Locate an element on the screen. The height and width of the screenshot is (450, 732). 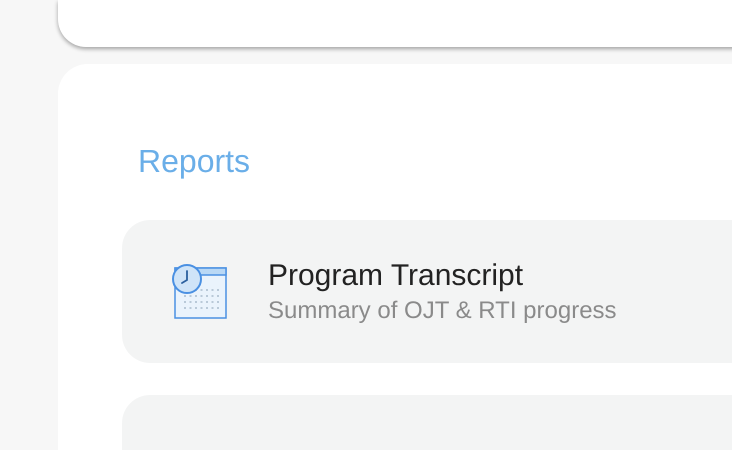
report-subtitle: Summary of OJT & RTI progress is located at coordinates (442, 311).